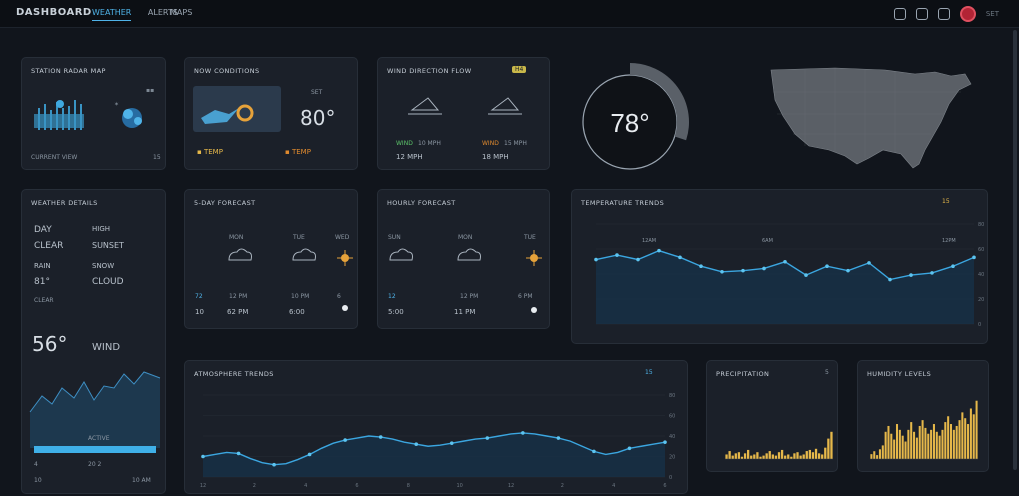  I want to click on avatar, so click(967, 14).